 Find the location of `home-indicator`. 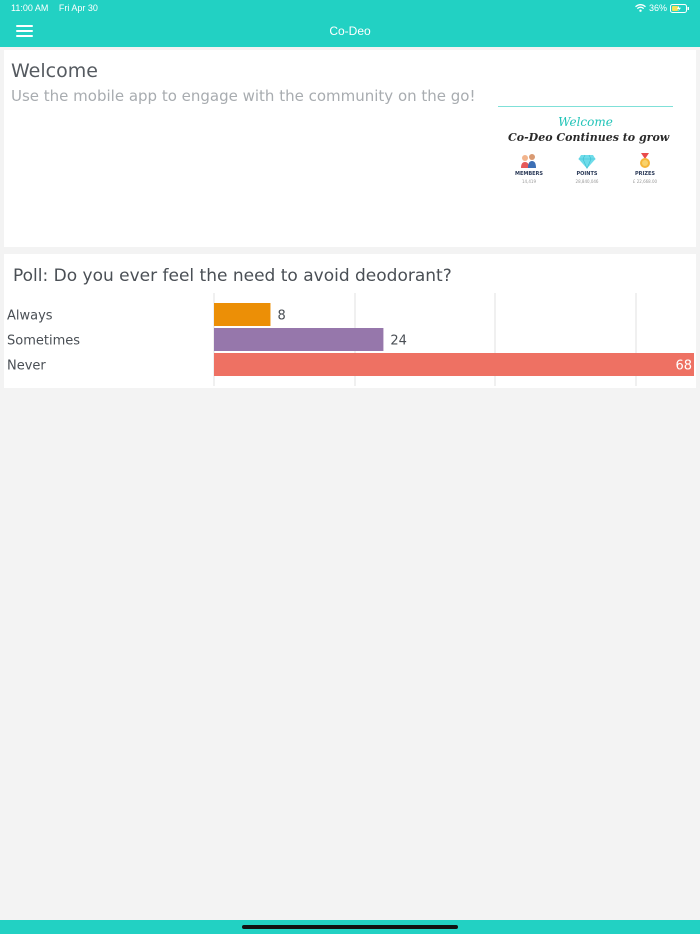

home-indicator is located at coordinates (350, 927).